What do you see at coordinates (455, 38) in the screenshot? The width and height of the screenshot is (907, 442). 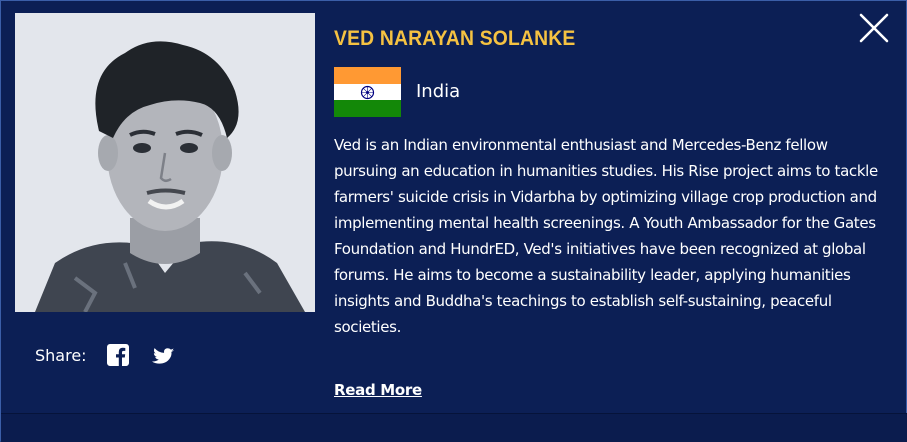 I see `profile-name: VED NARAYAN SOLANKE` at bounding box center [455, 38].